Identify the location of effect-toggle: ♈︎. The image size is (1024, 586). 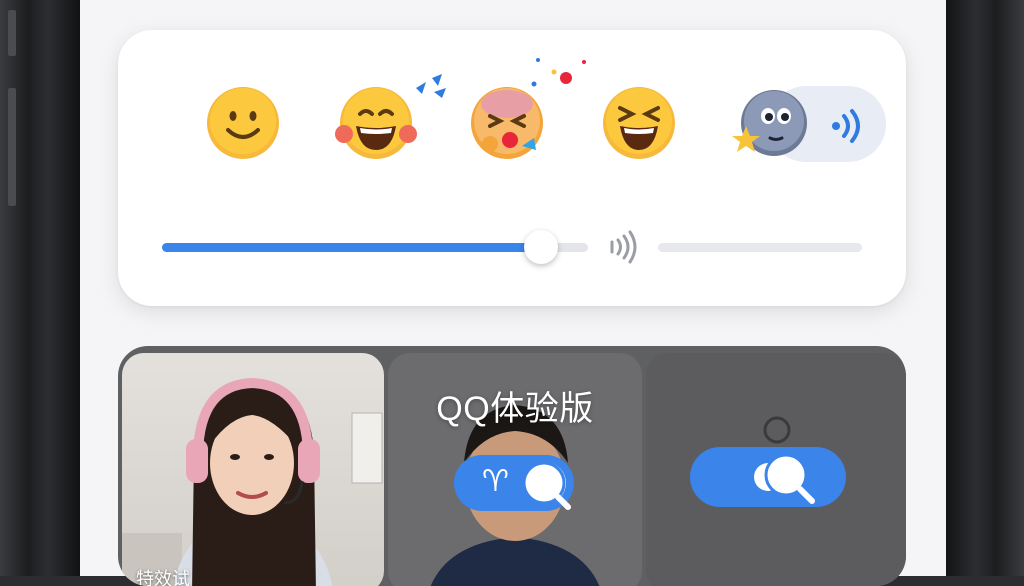
(514, 483).